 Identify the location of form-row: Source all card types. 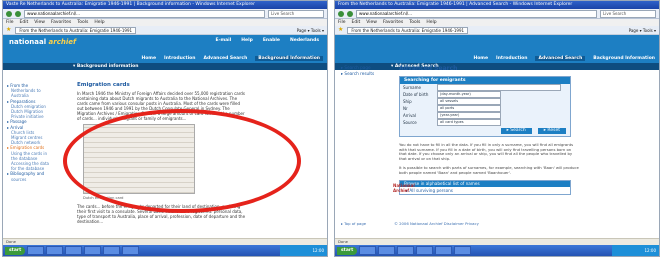
(485, 122).